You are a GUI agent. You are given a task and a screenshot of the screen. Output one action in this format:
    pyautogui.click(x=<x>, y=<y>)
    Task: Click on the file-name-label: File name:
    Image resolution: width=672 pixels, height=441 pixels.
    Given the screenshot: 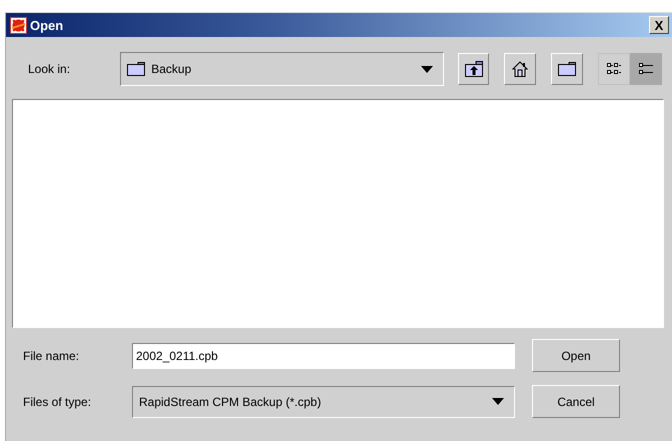 What is the action you would take?
    pyautogui.click(x=51, y=355)
    